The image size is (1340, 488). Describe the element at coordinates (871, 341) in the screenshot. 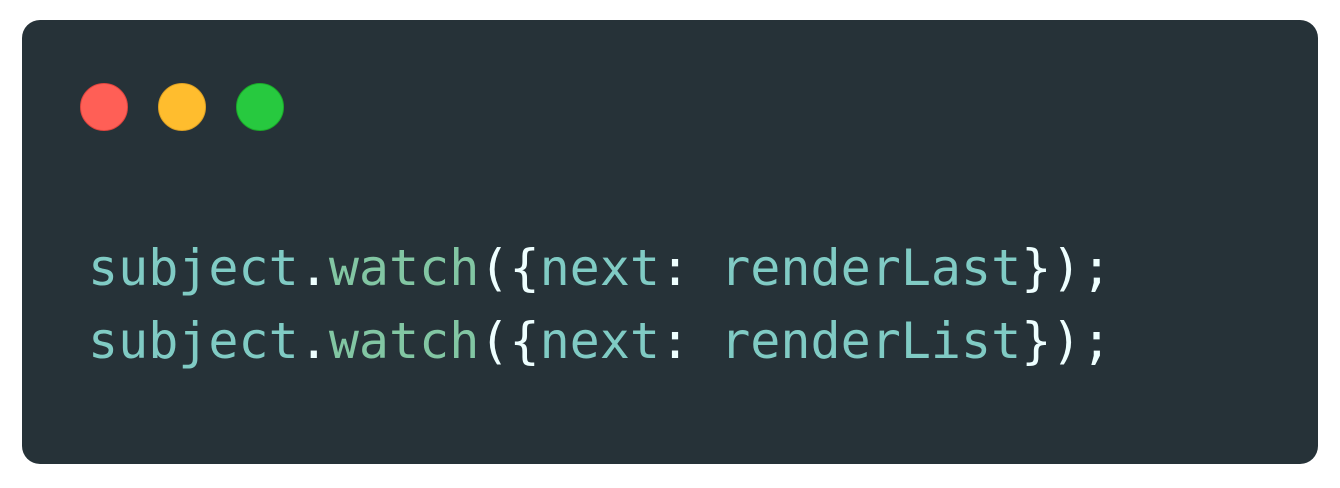

I see `code-value: renderList` at that location.